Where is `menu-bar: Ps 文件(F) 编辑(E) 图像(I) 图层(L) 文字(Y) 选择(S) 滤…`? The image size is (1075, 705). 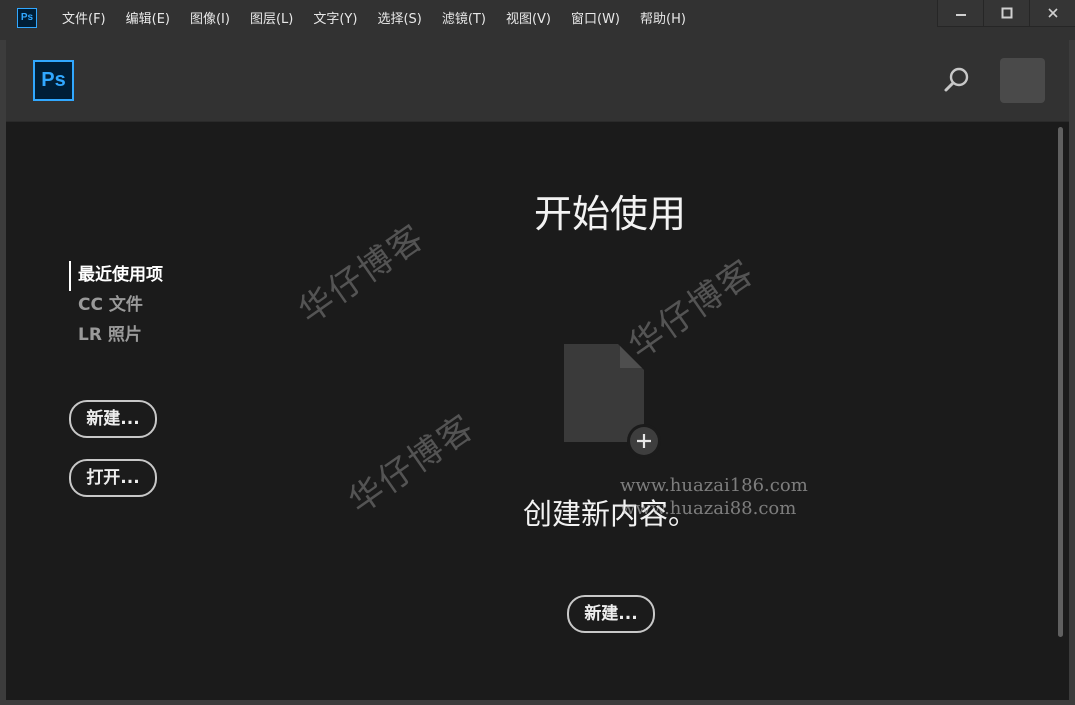
menu-bar: Ps 文件(F) 编辑(E) 图像(I) 图层(L) 文字(Y) 选择(S) 滤… is located at coordinates (537, 20).